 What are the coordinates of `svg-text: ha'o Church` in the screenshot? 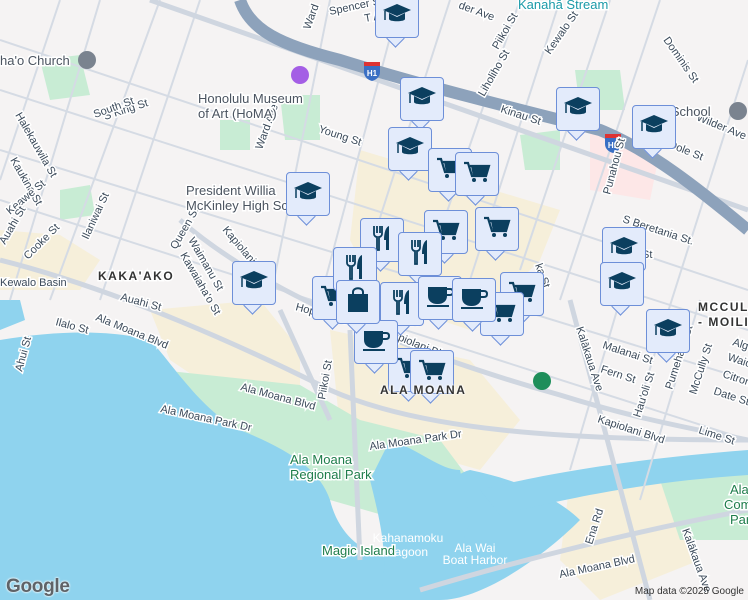 It's located at (35, 60).